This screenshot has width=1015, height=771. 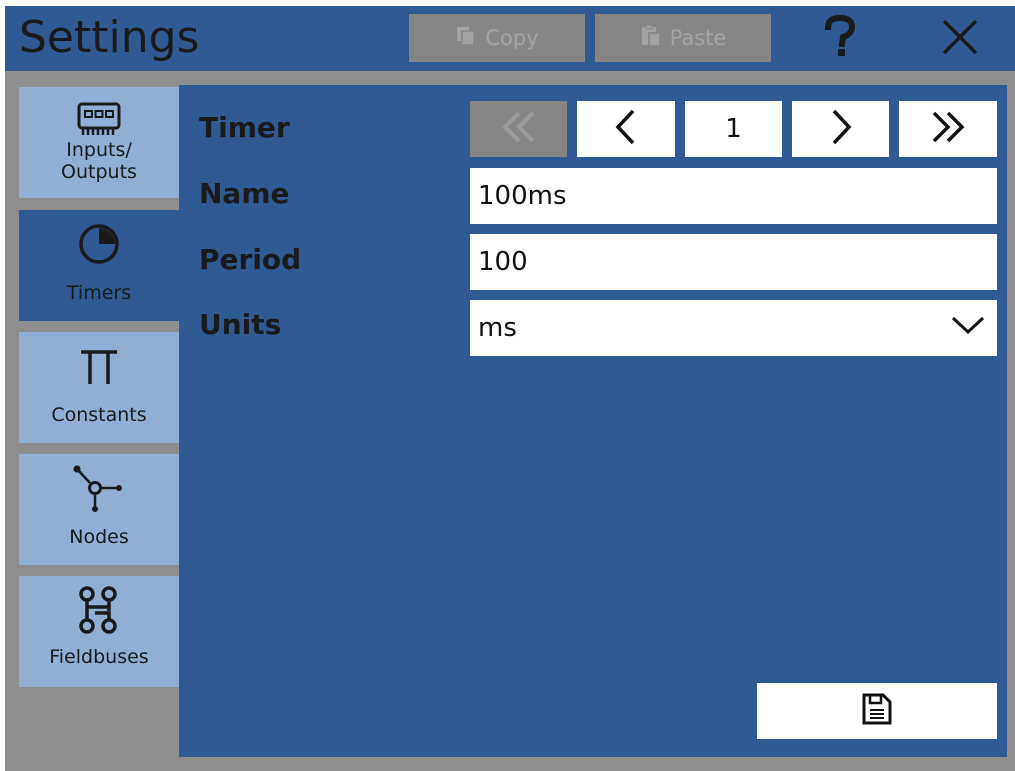 What do you see at coordinates (99, 142) in the screenshot?
I see `sidebar-item-inputs-outputs: Inputs/ Outputs` at bounding box center [99, 142].